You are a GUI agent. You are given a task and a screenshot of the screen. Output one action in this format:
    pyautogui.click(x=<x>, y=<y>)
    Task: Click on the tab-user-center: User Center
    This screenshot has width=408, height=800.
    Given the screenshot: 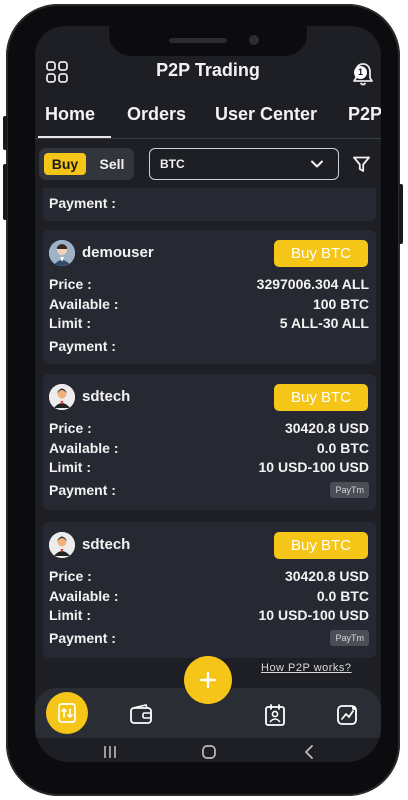 What is the action you would take?
    pyautogui.click(x=266, y=114)
    